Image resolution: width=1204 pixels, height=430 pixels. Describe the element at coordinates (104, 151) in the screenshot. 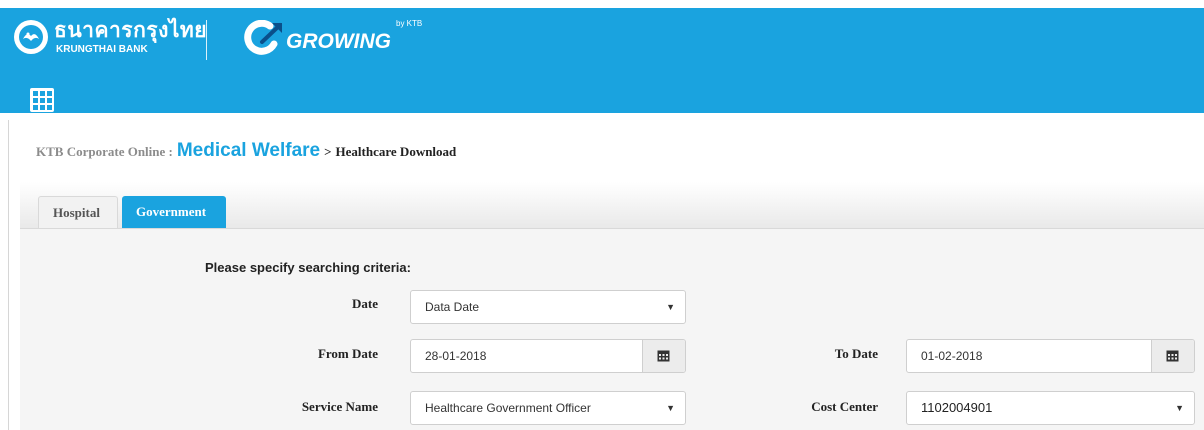

I see `breadcrumb-root: KTB Corporate Online :` at that location.